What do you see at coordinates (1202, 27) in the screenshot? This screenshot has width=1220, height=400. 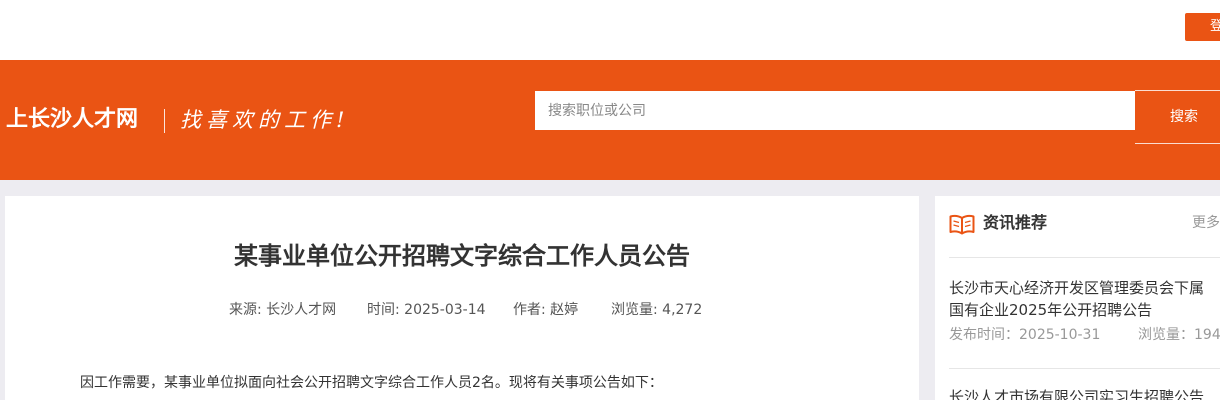 I see `login-button: 登录` at bounding box center [1202, 27].